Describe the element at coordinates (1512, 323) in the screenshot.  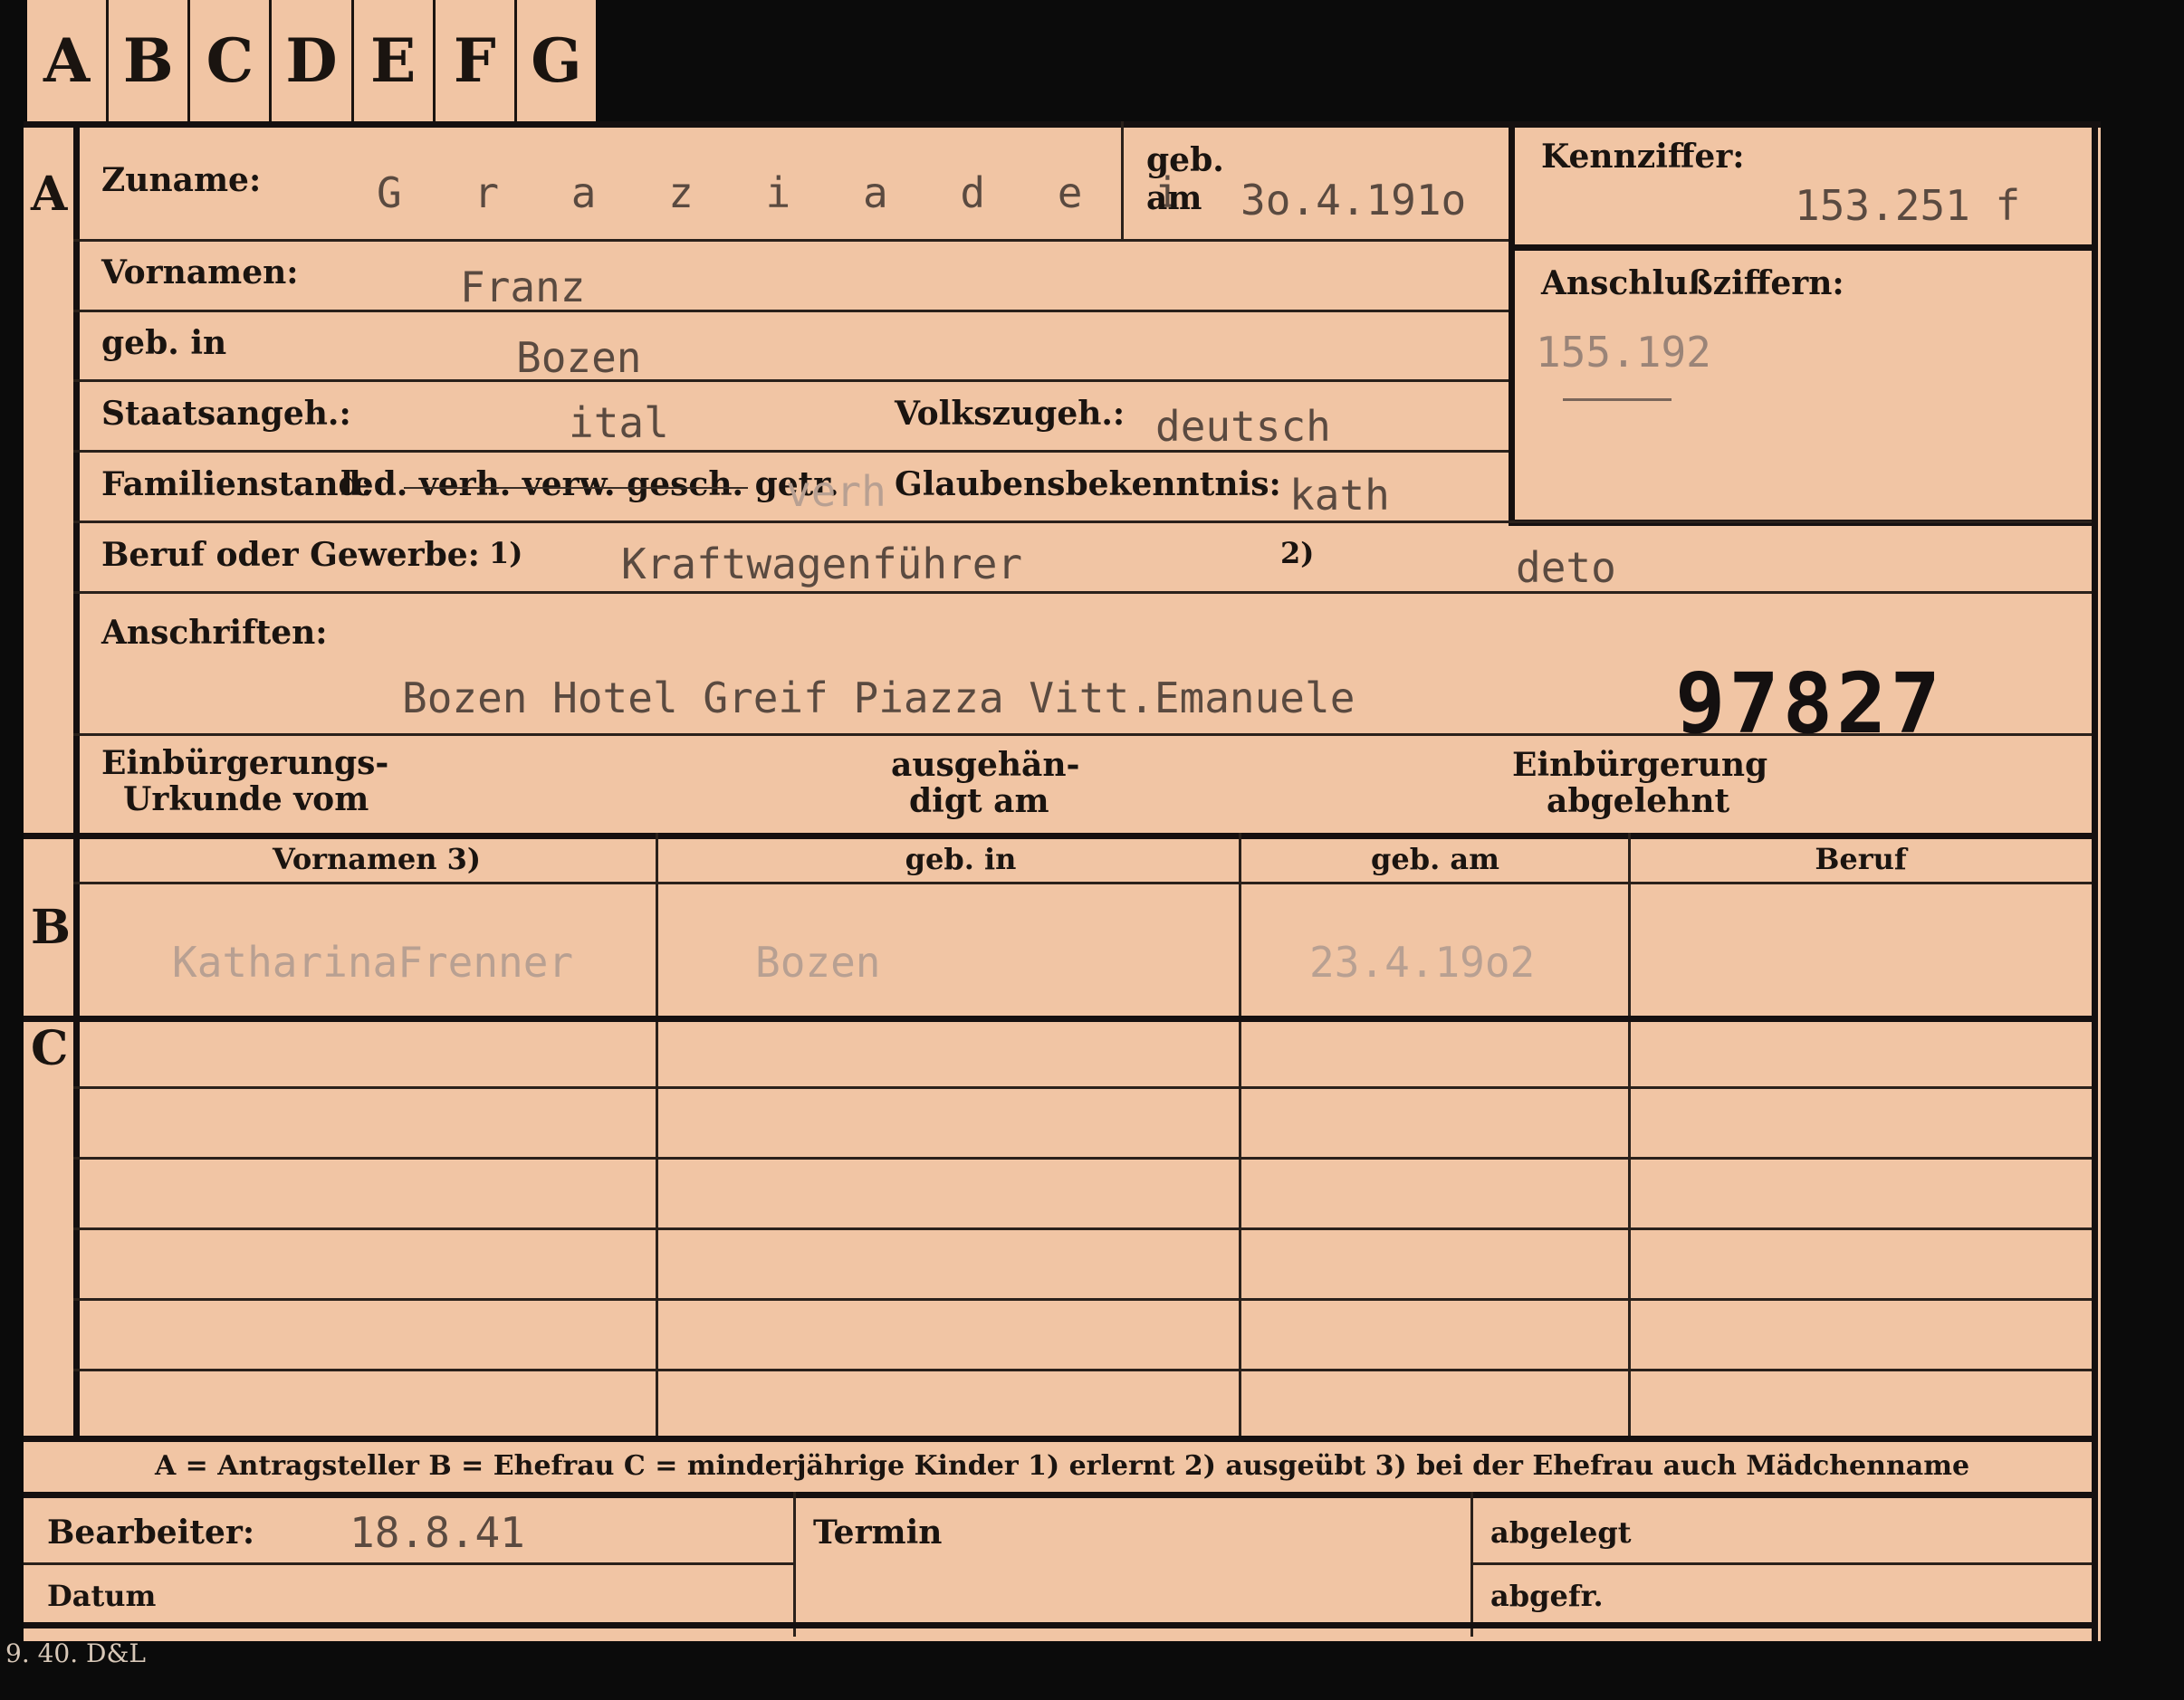
I see `kennziffer-box-left` at that location.